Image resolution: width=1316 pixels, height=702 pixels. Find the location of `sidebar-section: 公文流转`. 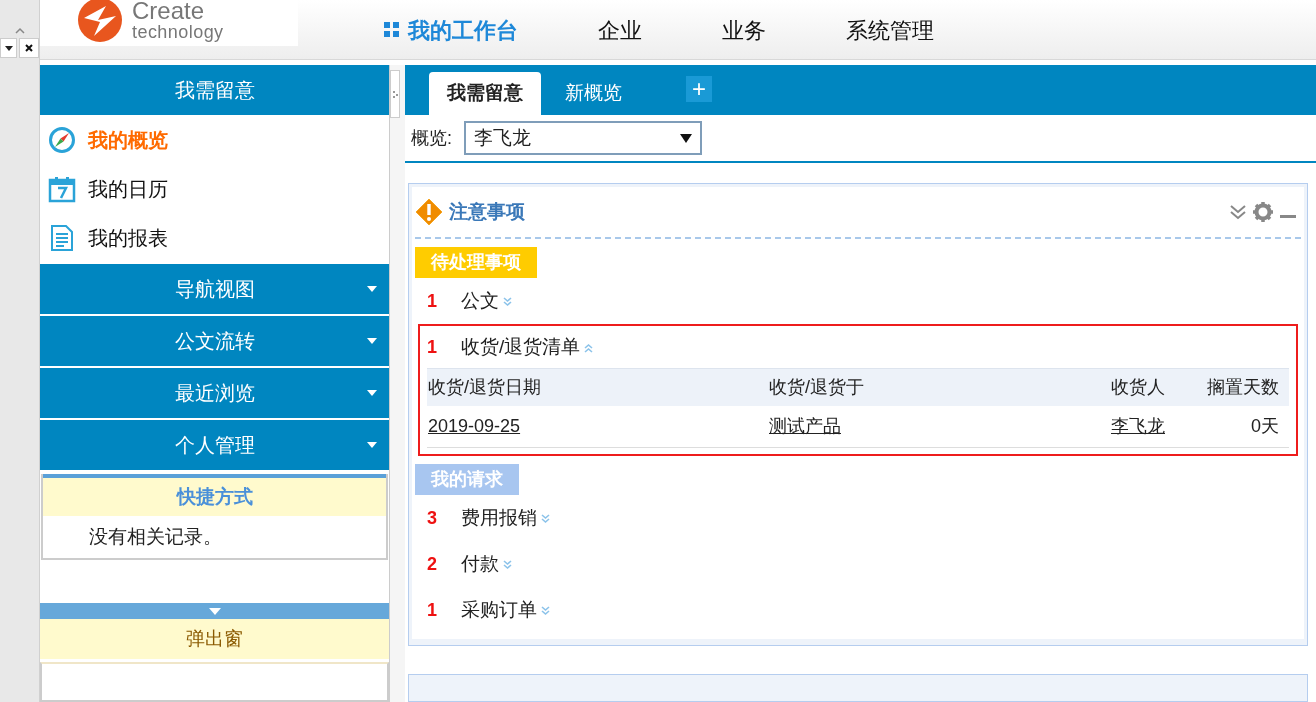

sidebar-section: 公文流转 is located at coordinates (214, 341).